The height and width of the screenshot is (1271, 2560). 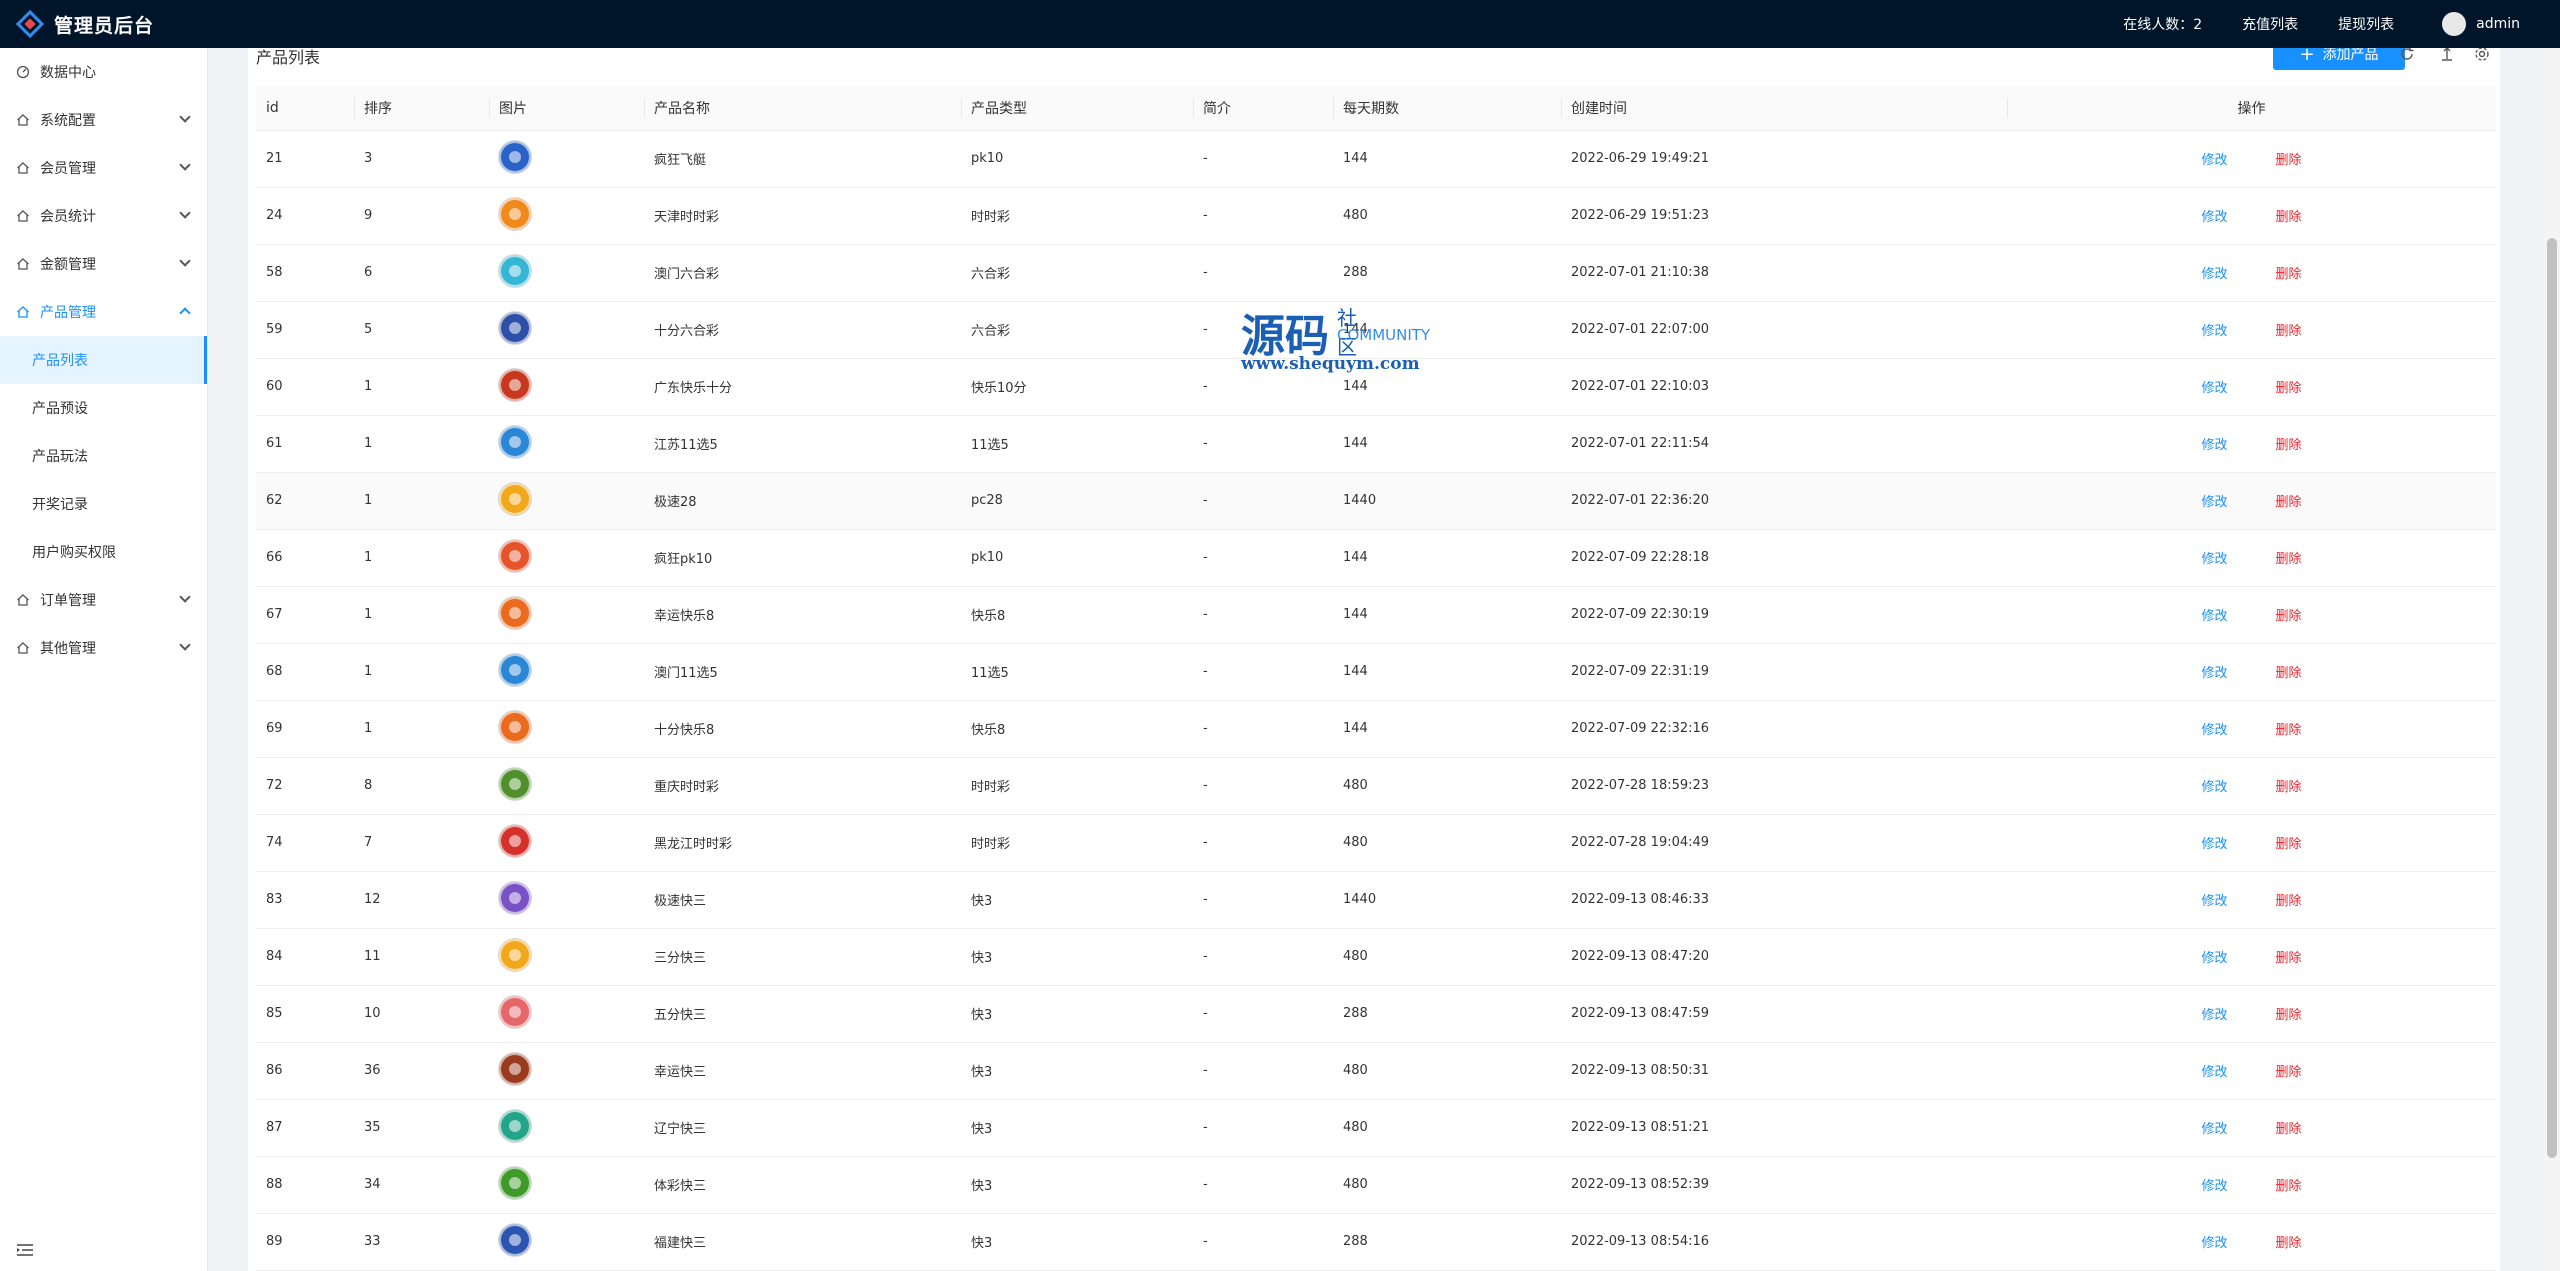 I want to click on created-cell: 2022-07-28 18:59:23, so click(x=1784, y=786).